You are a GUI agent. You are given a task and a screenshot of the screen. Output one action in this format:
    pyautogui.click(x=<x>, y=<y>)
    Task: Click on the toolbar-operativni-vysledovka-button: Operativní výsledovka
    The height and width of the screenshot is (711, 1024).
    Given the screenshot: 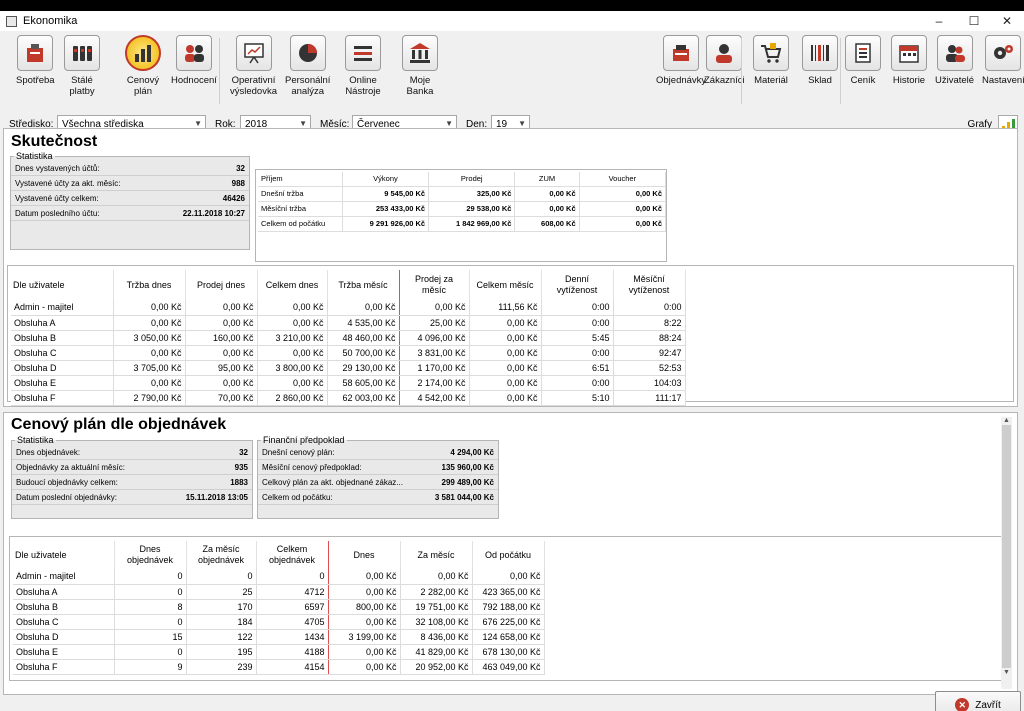 What is the action you would take?
    pyautogui.click(x=253, y=66)
    